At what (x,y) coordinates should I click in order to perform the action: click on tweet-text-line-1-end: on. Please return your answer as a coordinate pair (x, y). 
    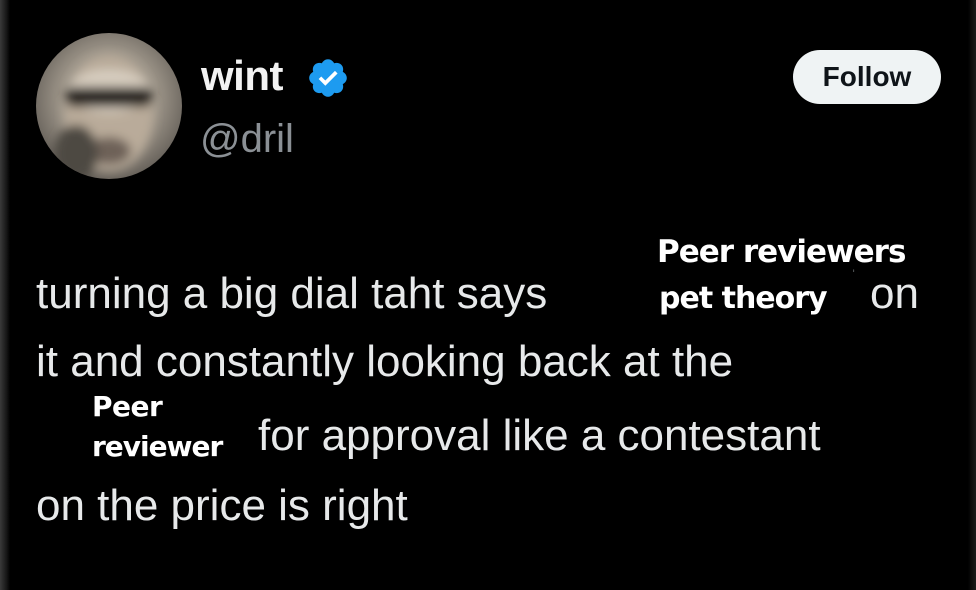
    Looking at the image, I should click on (894, 293).